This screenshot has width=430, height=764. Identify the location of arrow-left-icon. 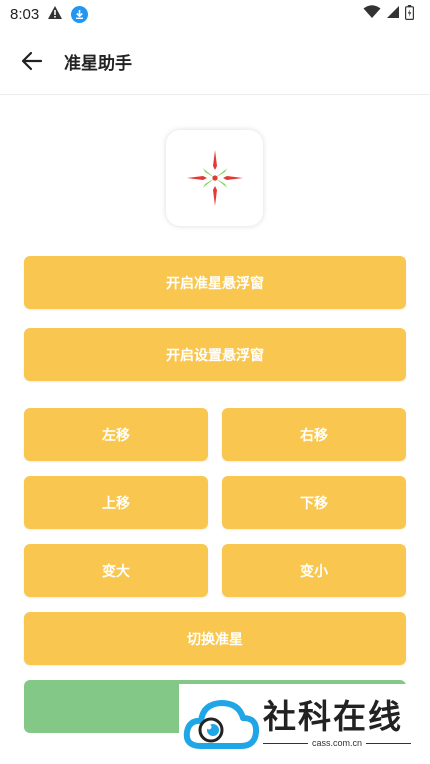
(32, 61).